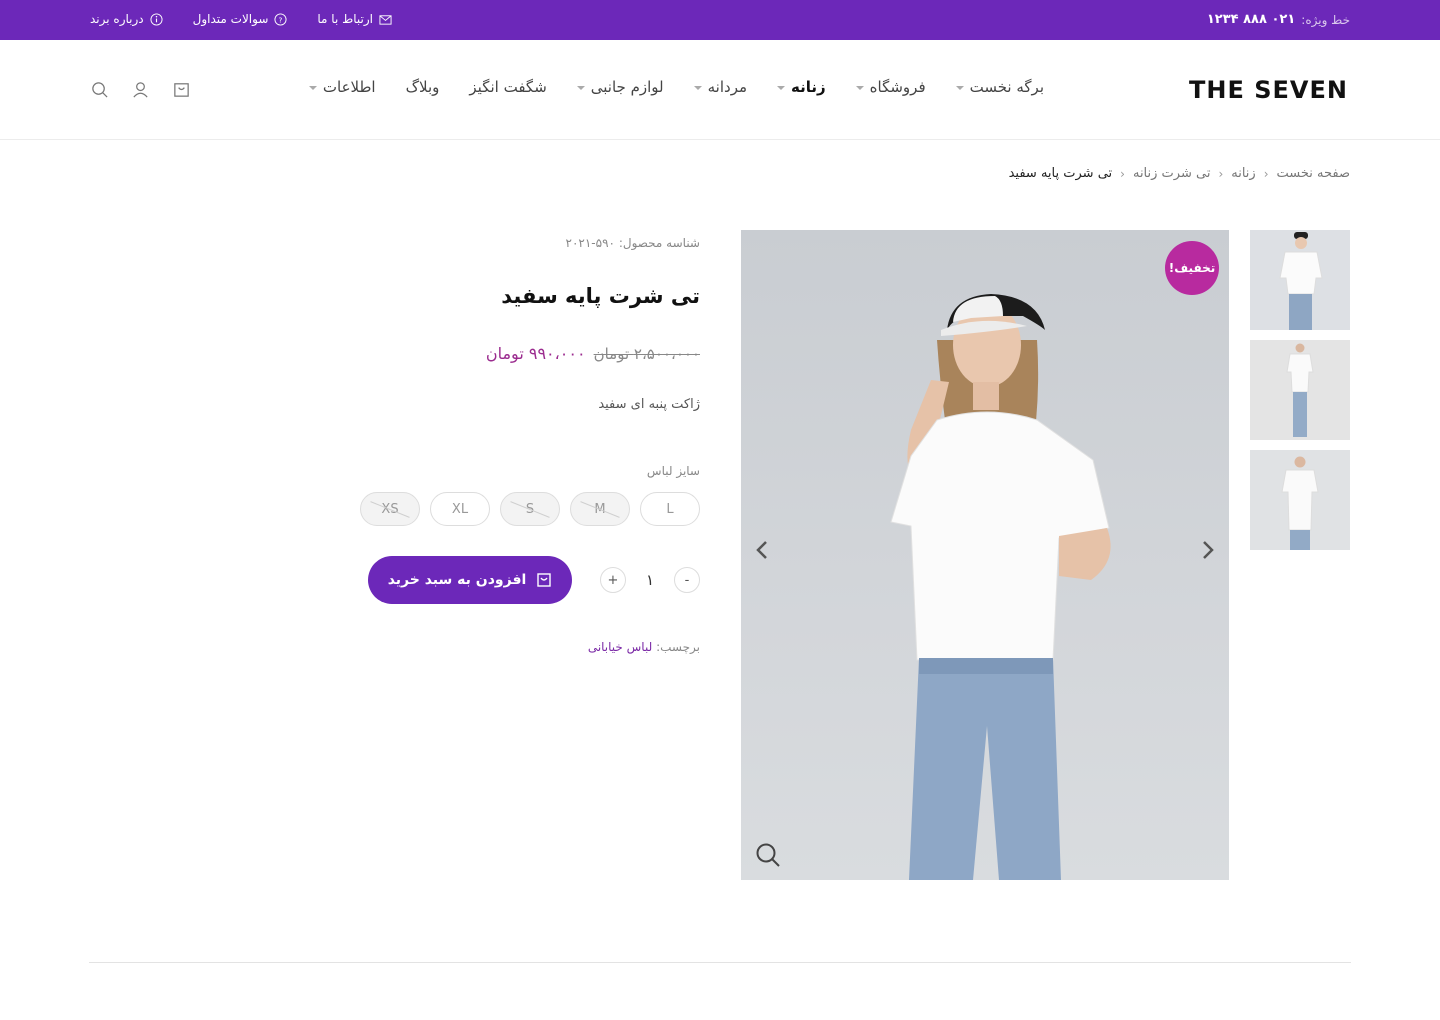  What do you see at coordinates (1243, 173) in the screenshot?
I see `breadcrumb-link: زنانه` at bounding box center [1243, 173].